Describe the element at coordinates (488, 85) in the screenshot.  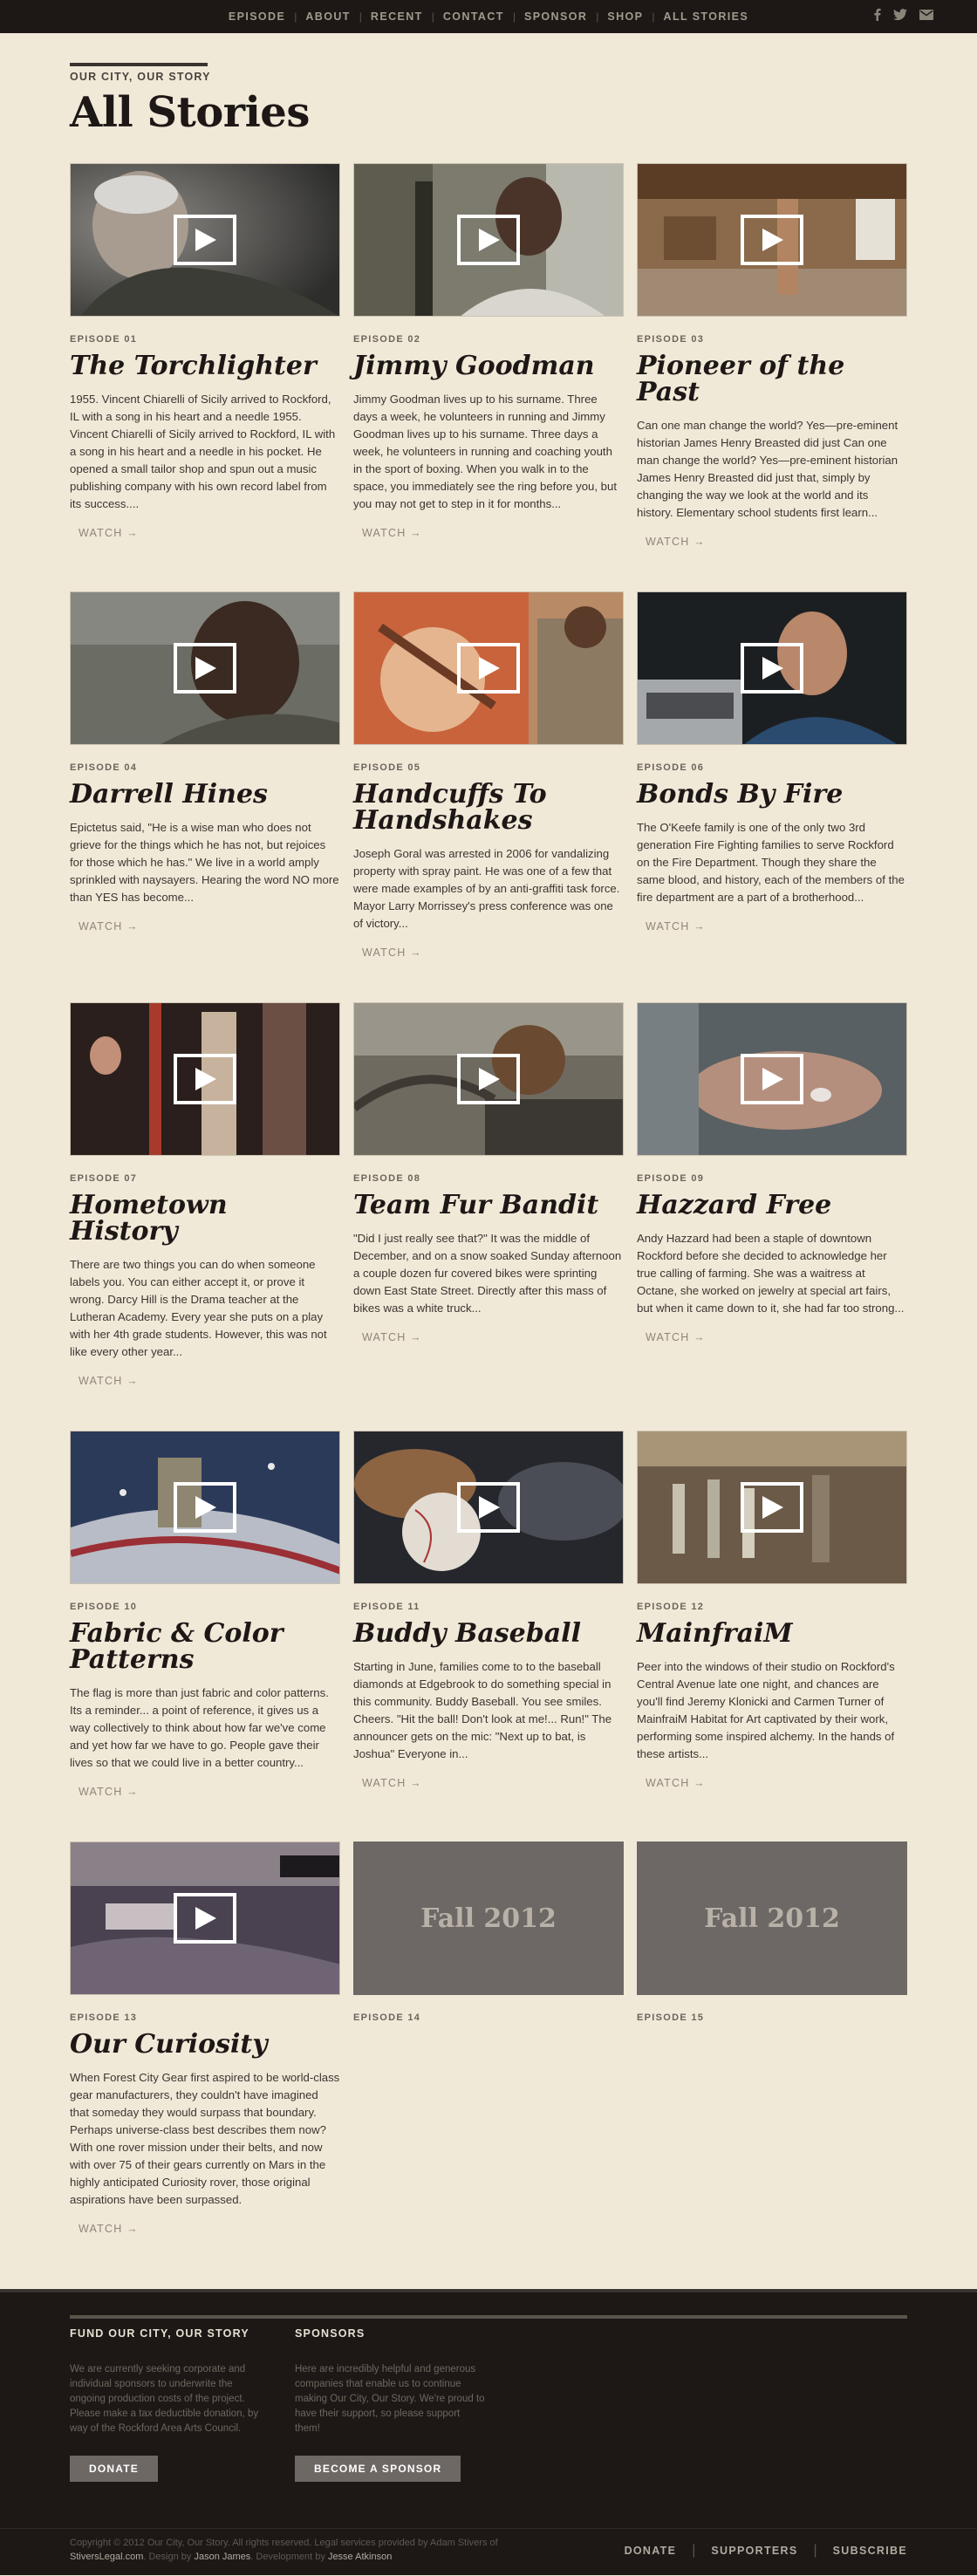
I see `page-header: OUR CITY, OUR STORY All Stories` at that location.